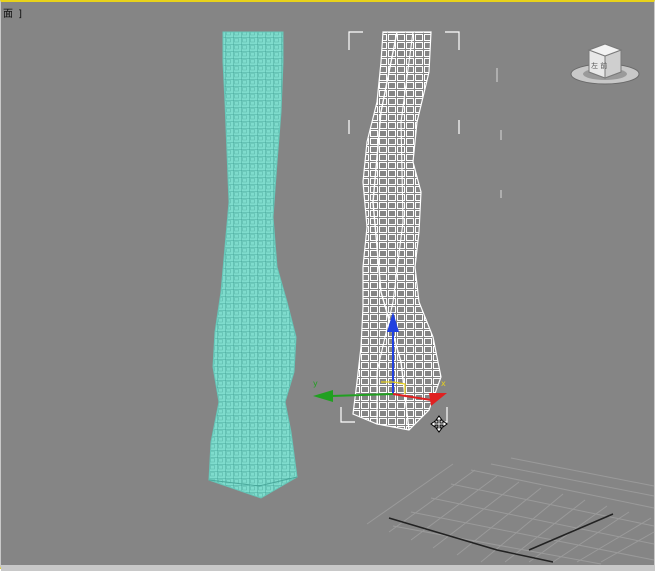 This screenshot has width=655, height=571. What do you see at coordinates (397, 231) in the screenshot?
I see `twisted-tower-wireframe` at bounding box center [397, 231].